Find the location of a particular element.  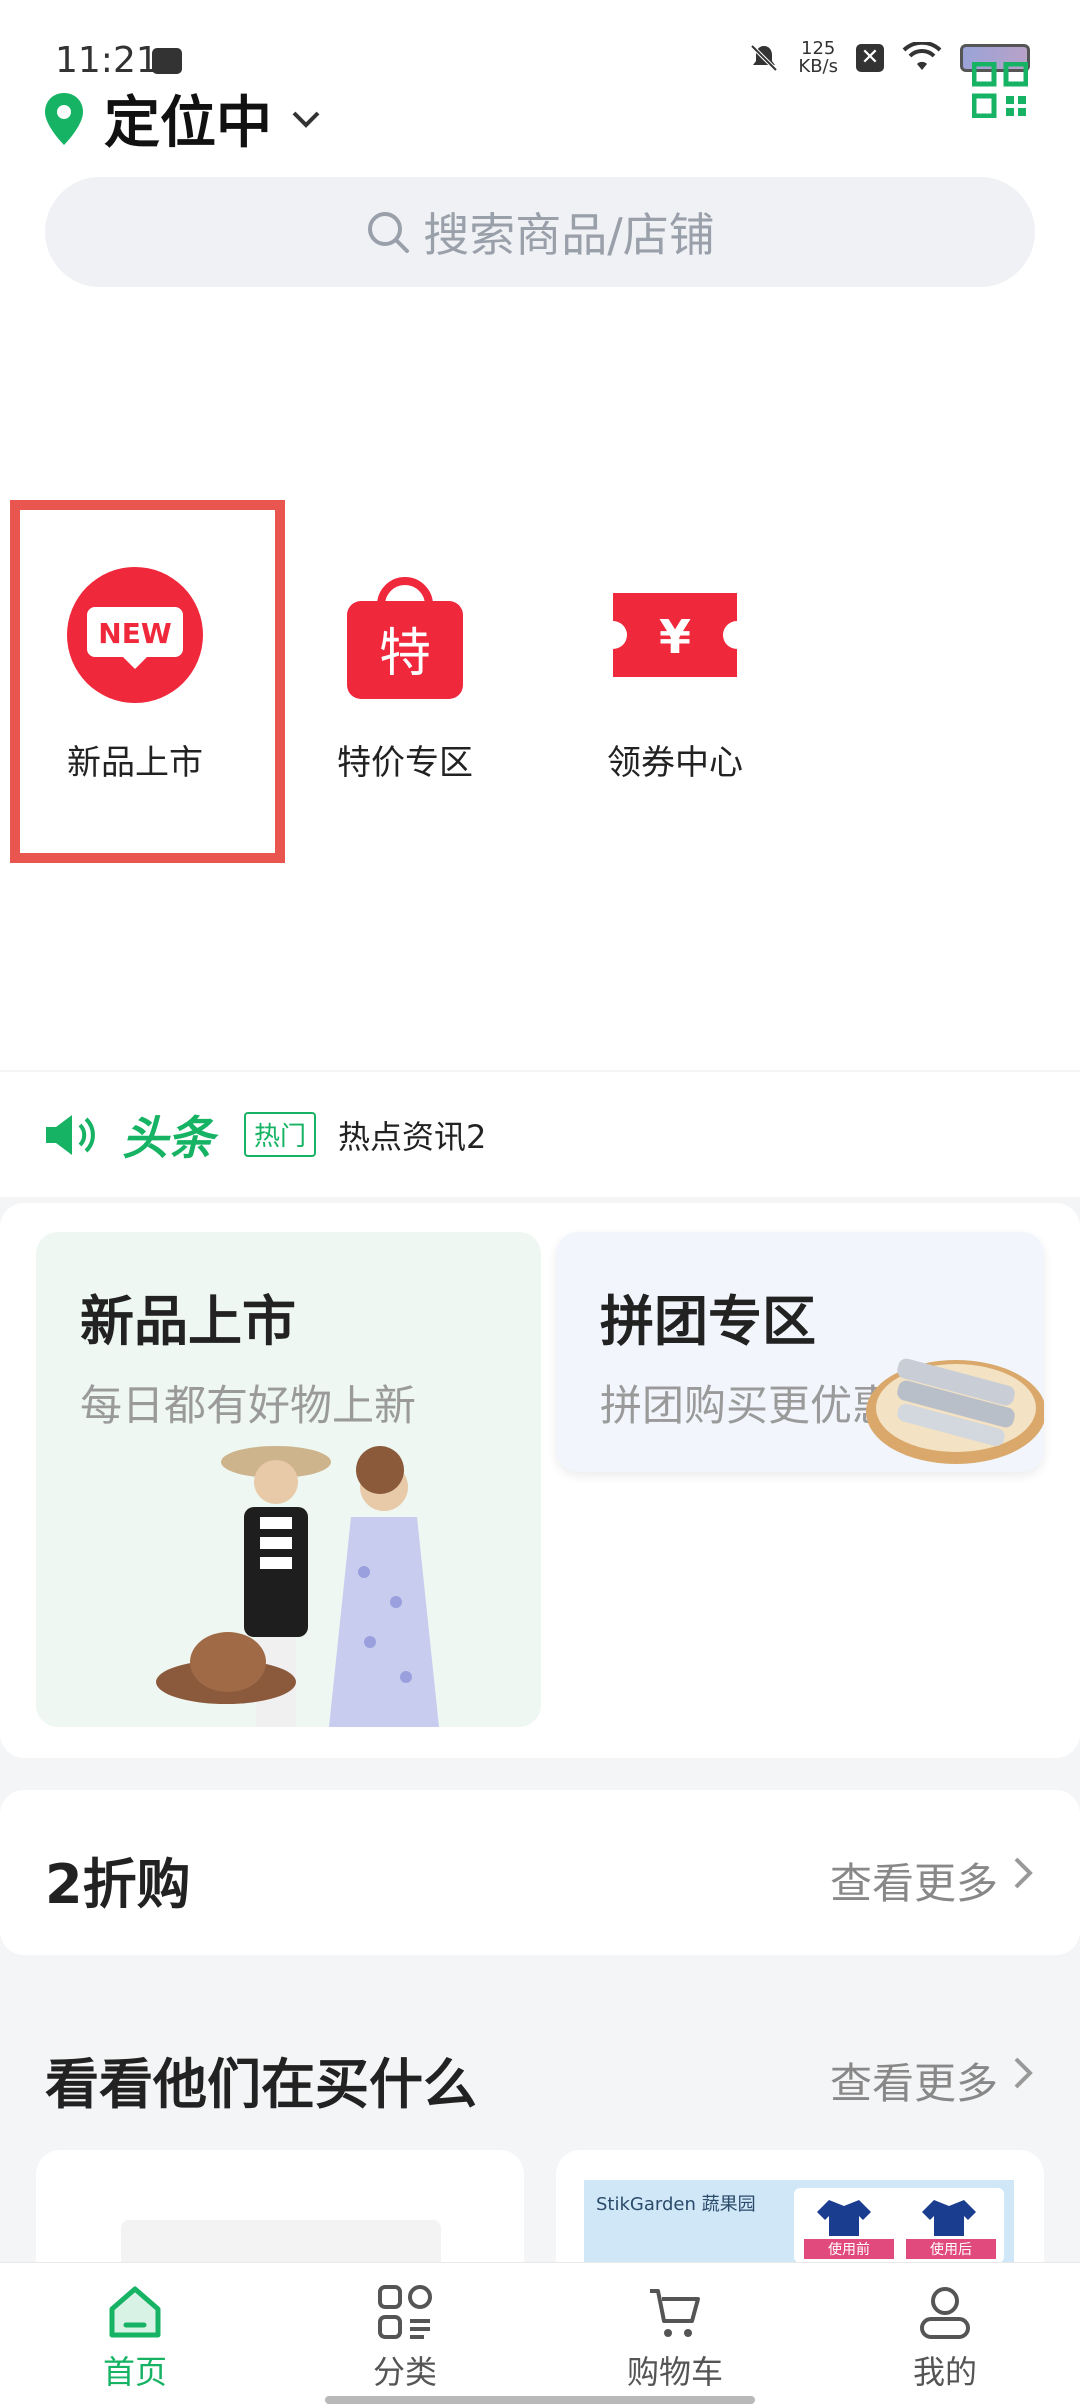

status-time: 11:21 is located at coordinates (107, 60).